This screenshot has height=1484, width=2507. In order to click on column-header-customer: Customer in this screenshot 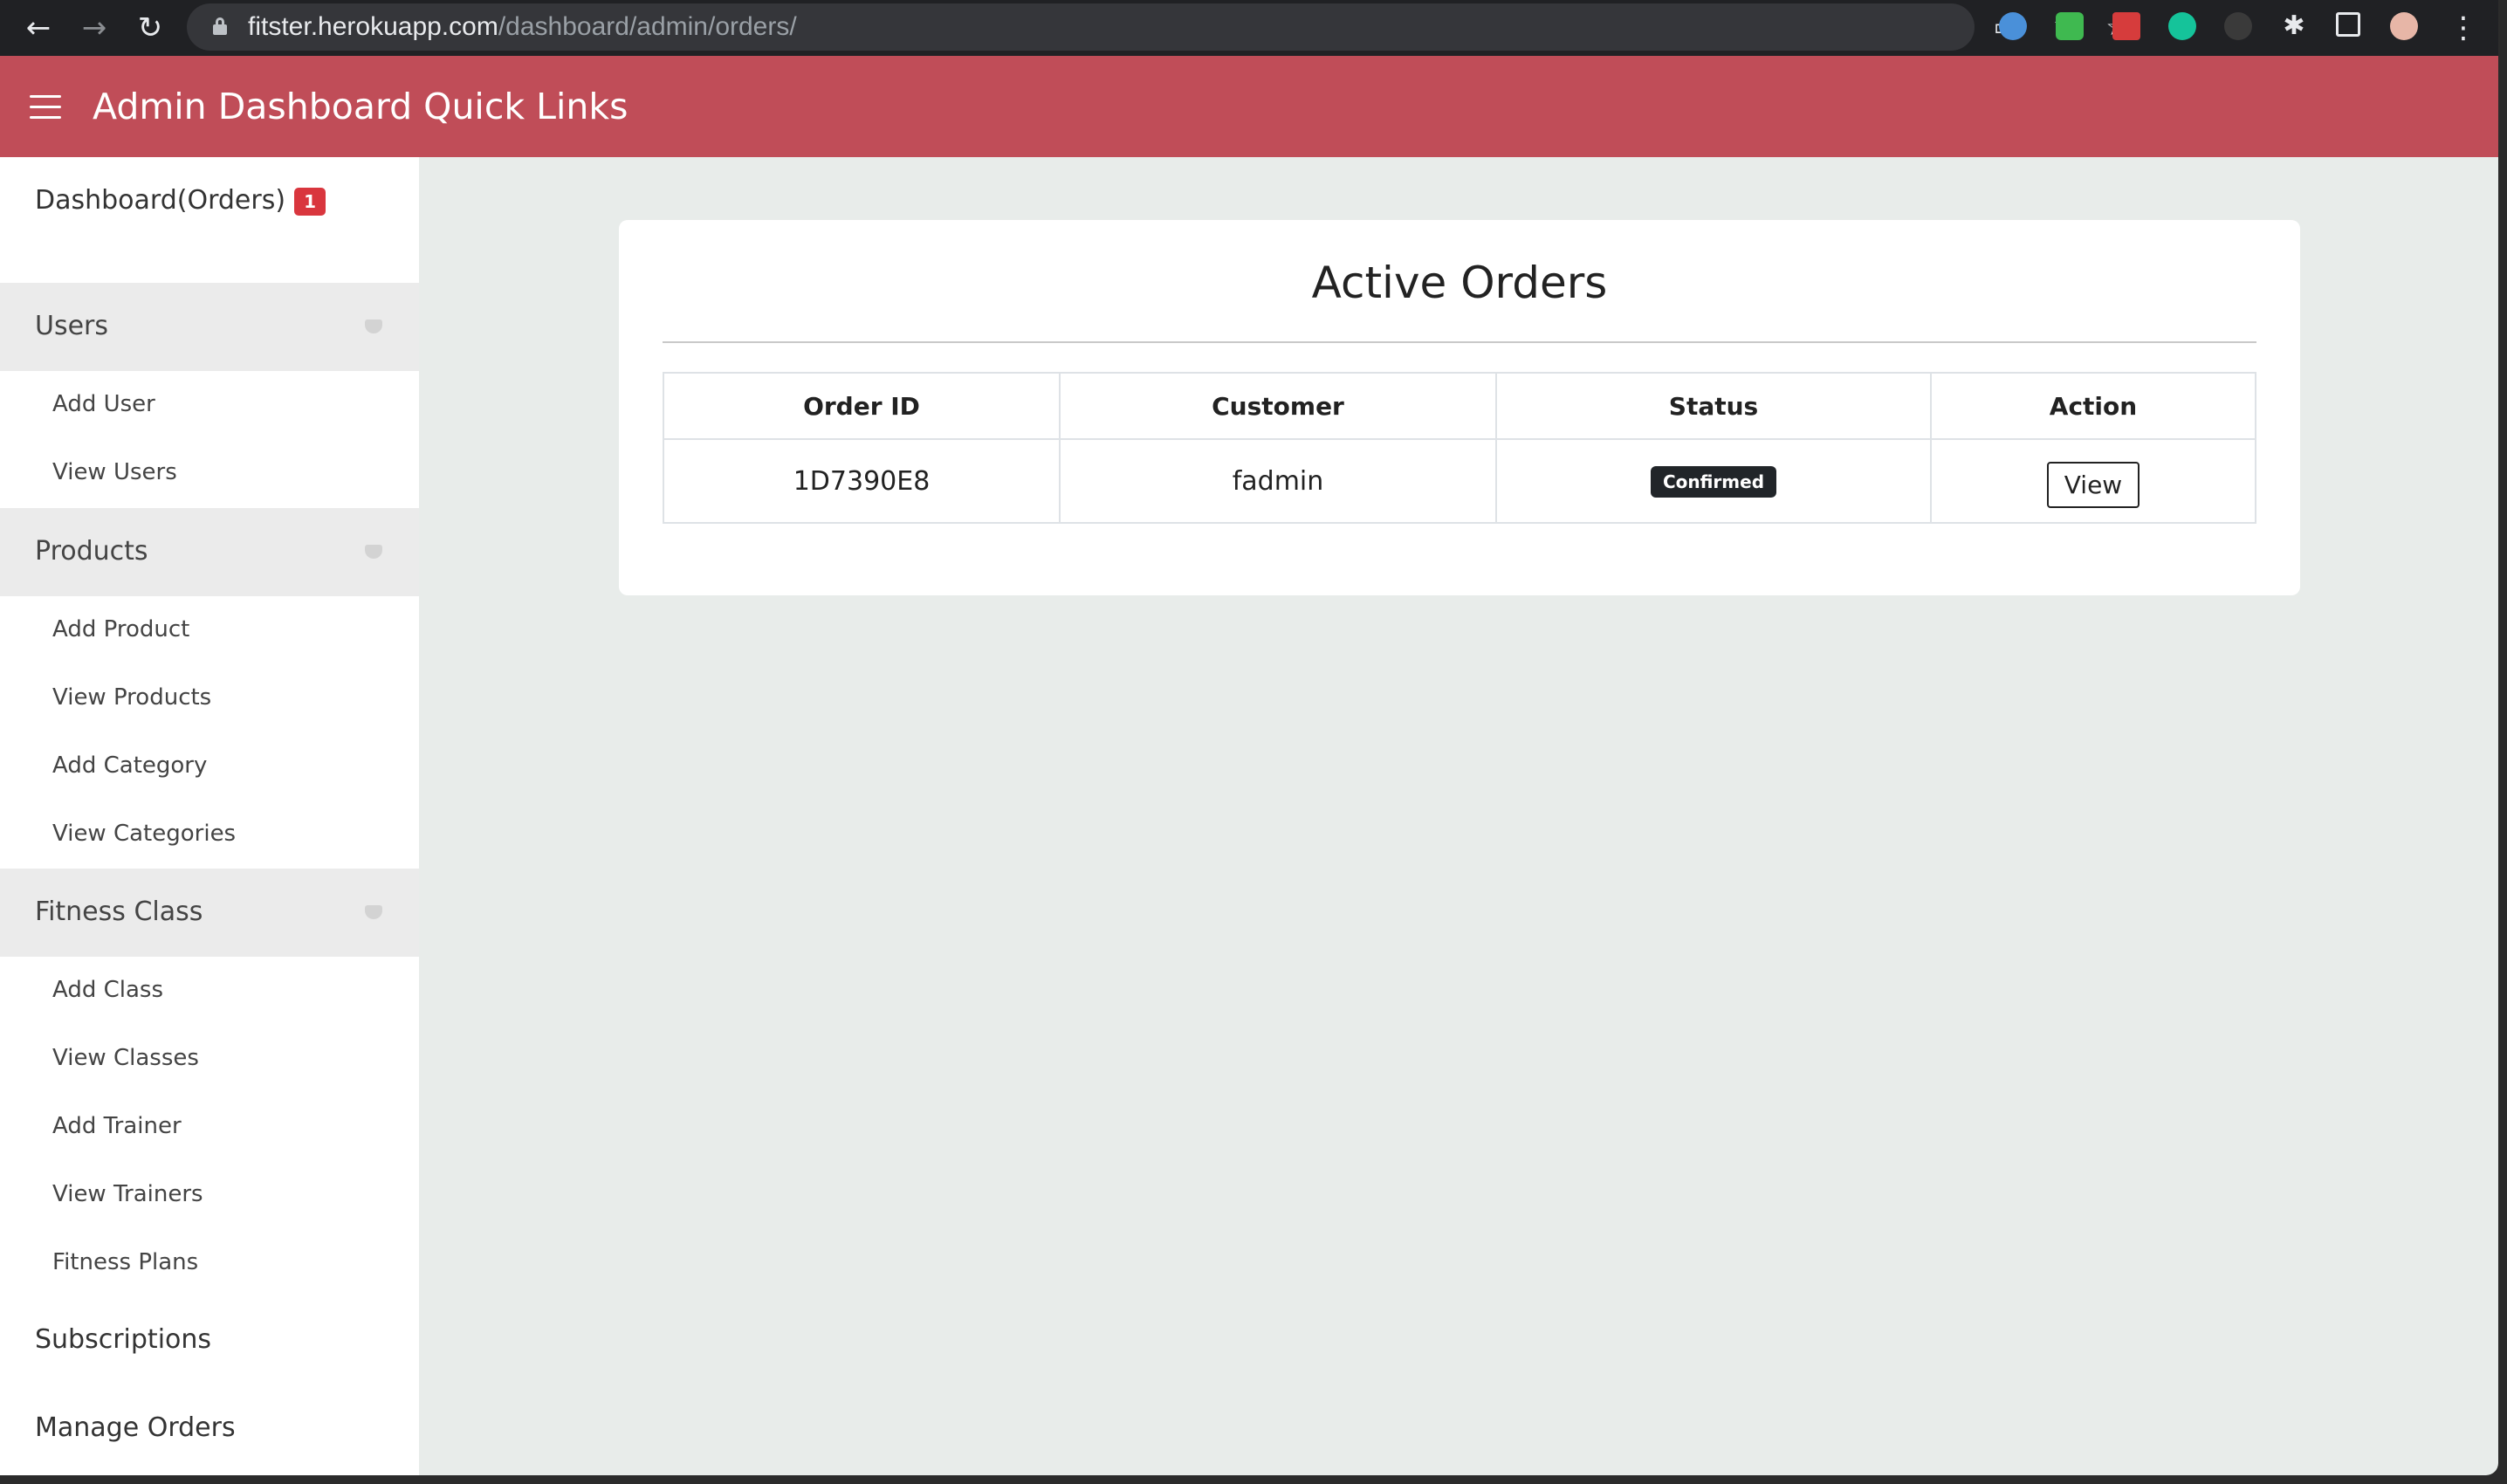, I will do `click(1278, 406)`.